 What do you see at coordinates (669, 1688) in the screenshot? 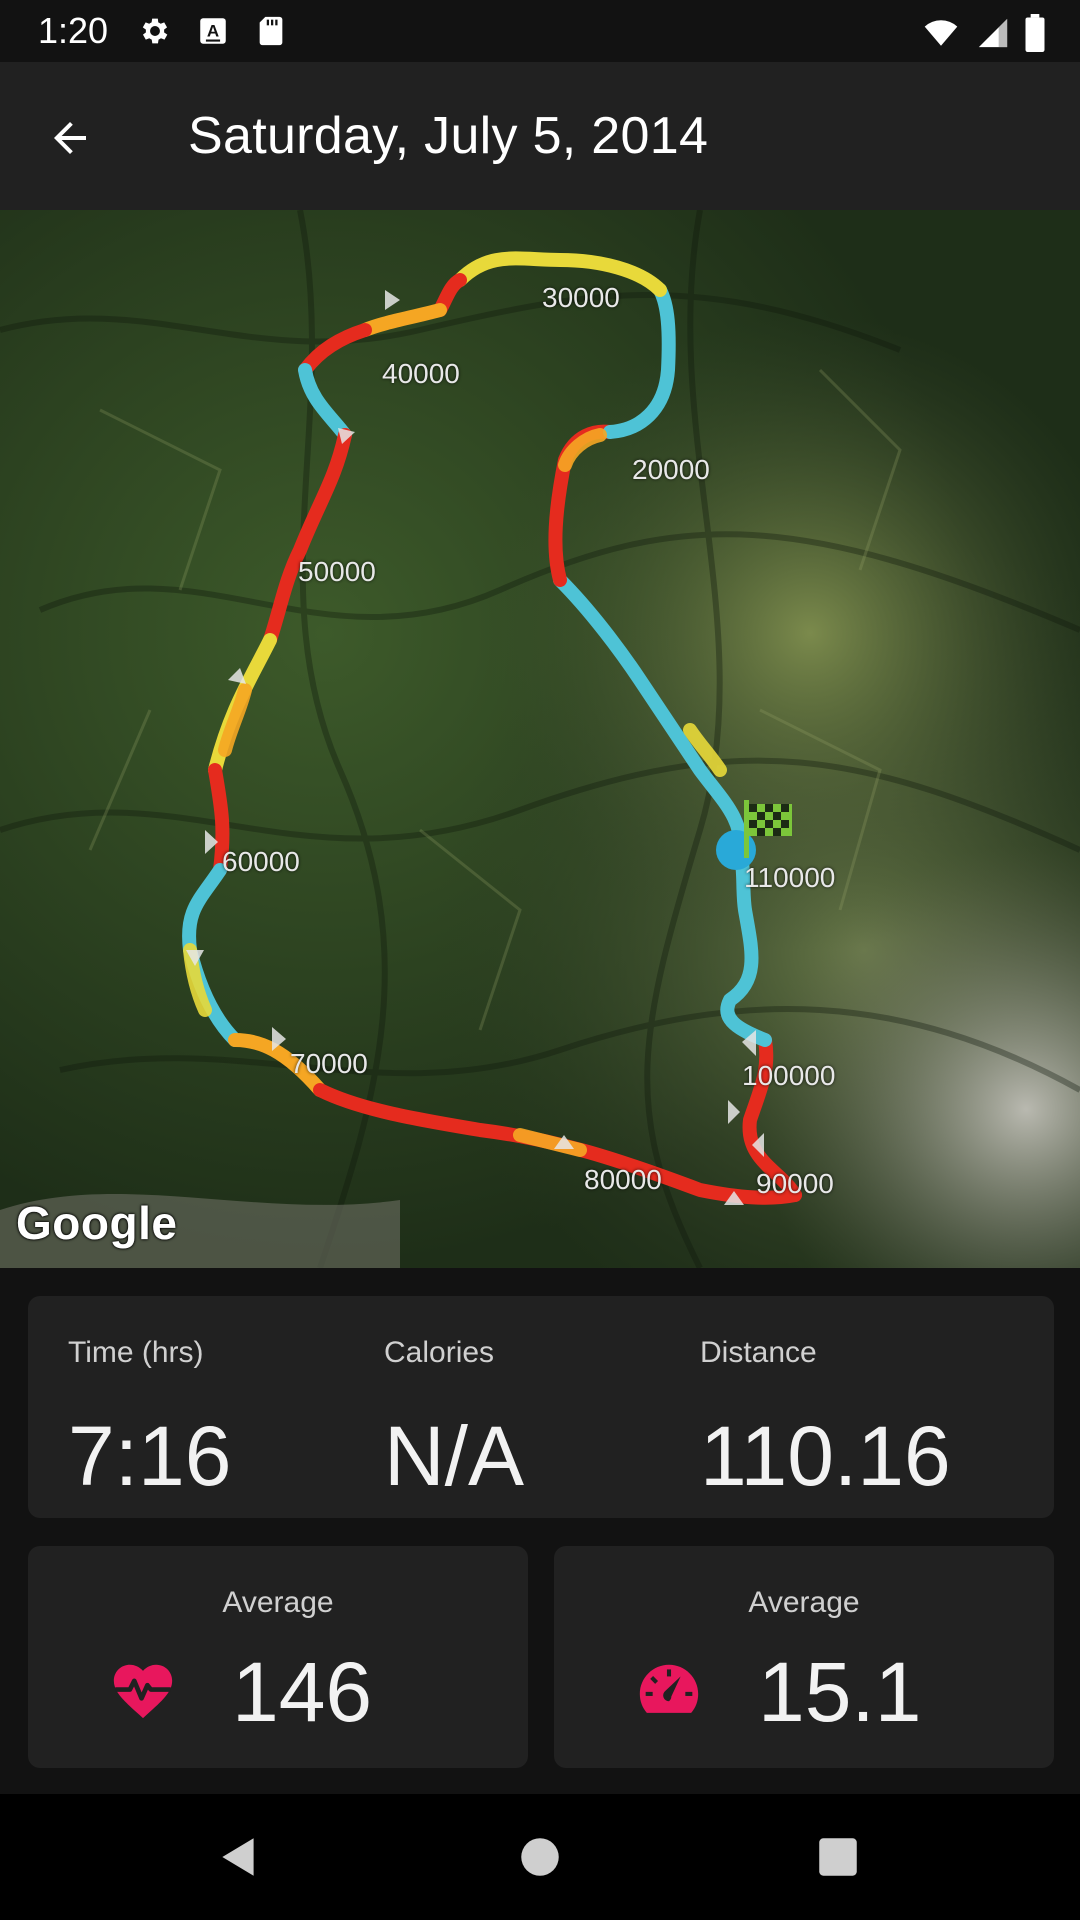
I see `speedometer-icon` at bounding box center [669, 1688].